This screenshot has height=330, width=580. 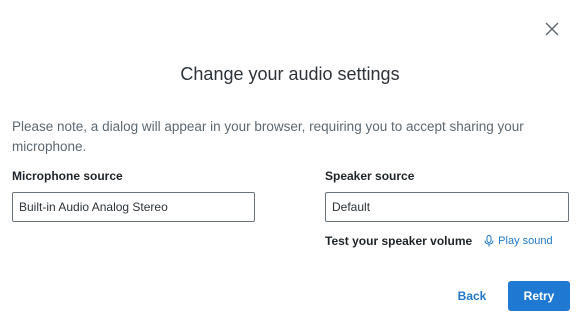 I want to click on close-button, so click(x=552, y=31).